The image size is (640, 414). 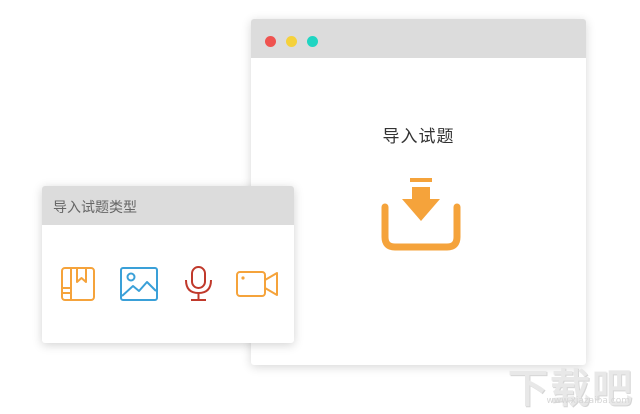 I want to click on types-panel-header: 导入试题类型, so click(x=168, y=205).